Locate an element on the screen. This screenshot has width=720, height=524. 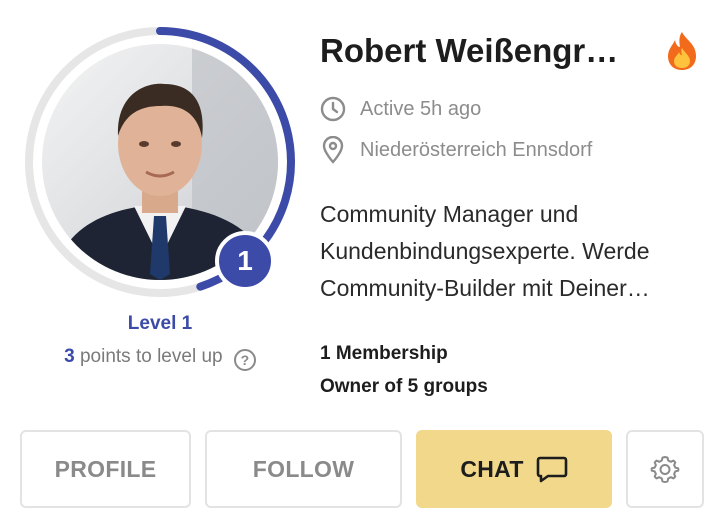
chat-bubble-icon is located at coordinates (551, 469).